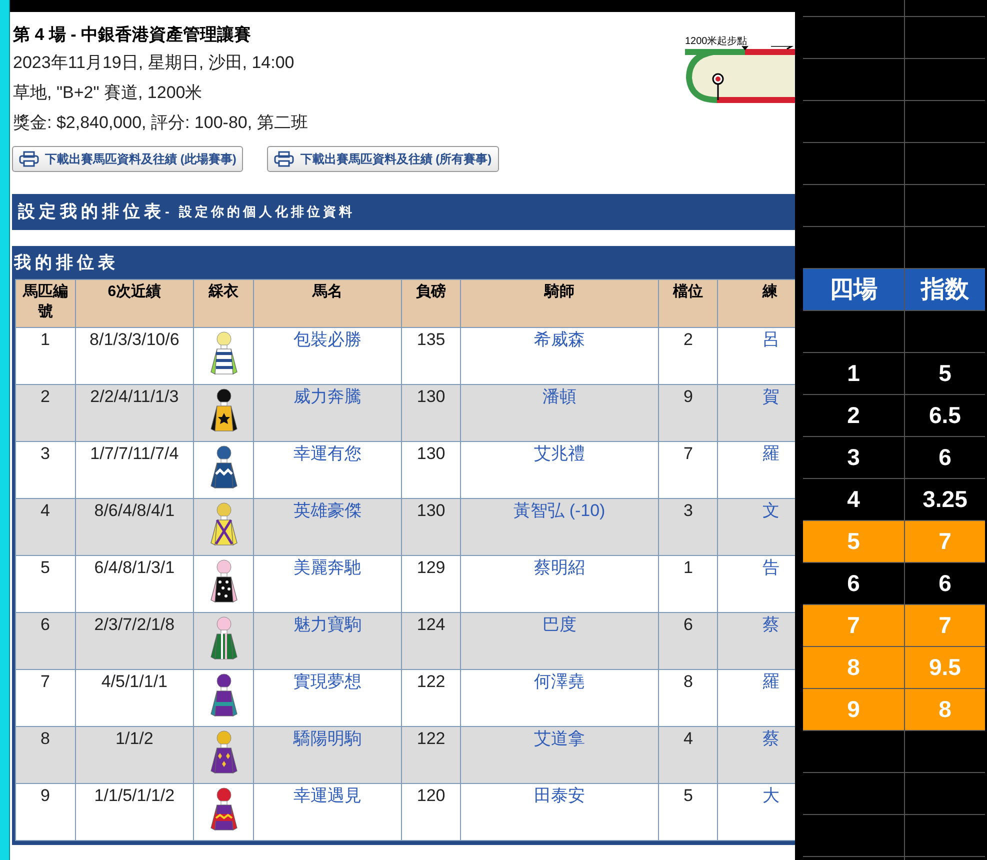  What do you see at coordinates (45, 624) in the screenshot?
I see `horse-number: 6` at bounding box center [45, 624].